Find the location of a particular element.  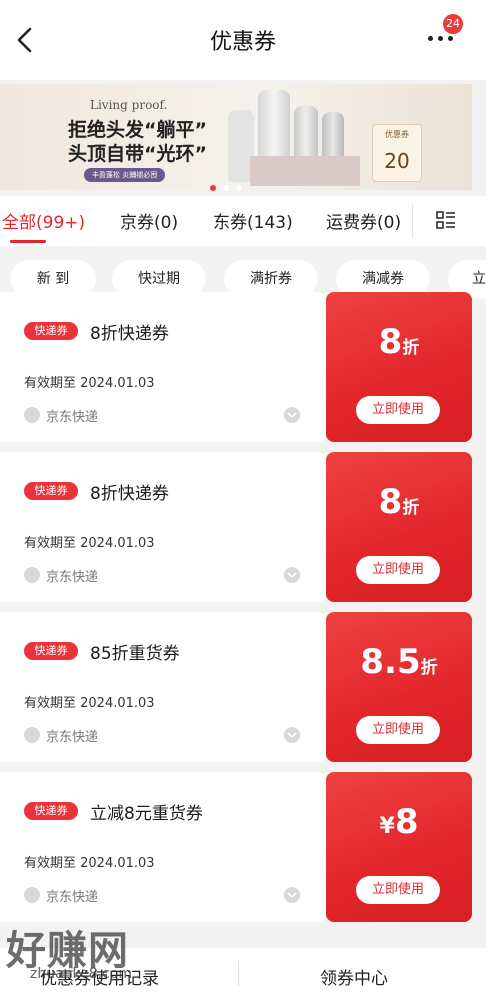

tab-jing-coupon: 京券(0) is located at coordinates (149, 220).